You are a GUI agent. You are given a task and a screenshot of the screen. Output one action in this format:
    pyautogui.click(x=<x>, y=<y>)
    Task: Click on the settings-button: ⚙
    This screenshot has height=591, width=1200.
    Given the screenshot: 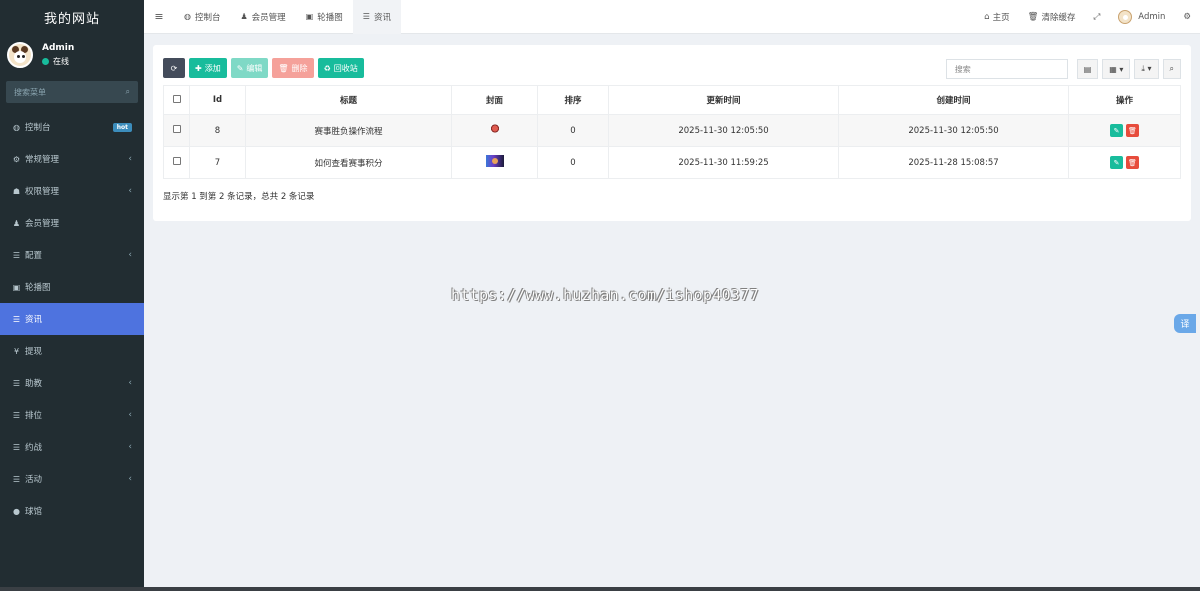 What is the action you would take?
    pyautogui.click(x=1187, y=17)
    